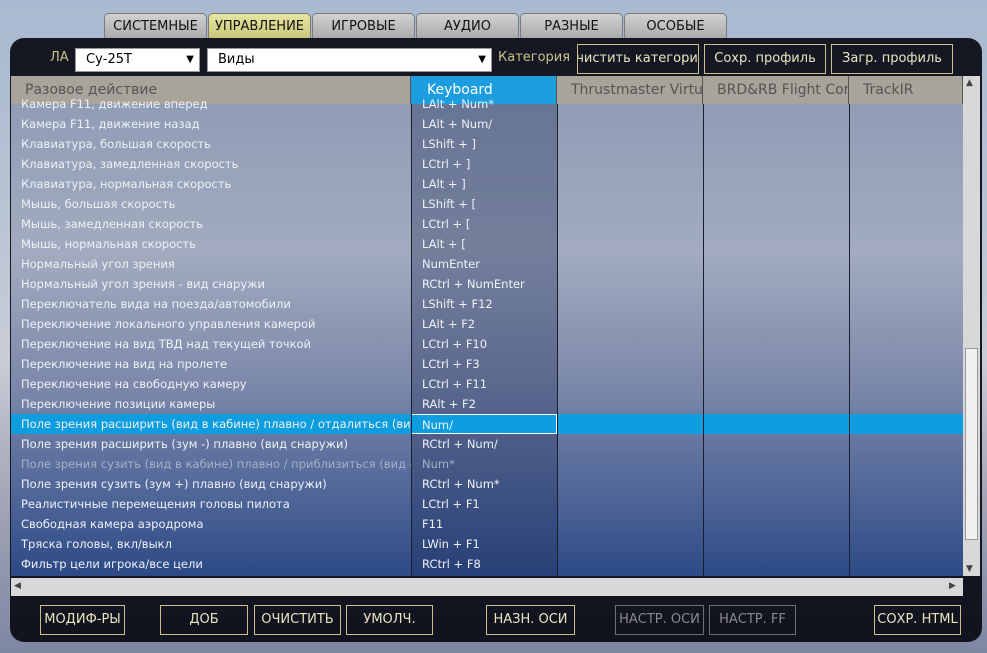 Image resolution: width=987 pixels, height=653 pixels. Describe the element at coordinates (489, 144) in the screenshot. I see `keyboard-binding-cell: LShift + ]` at that location.